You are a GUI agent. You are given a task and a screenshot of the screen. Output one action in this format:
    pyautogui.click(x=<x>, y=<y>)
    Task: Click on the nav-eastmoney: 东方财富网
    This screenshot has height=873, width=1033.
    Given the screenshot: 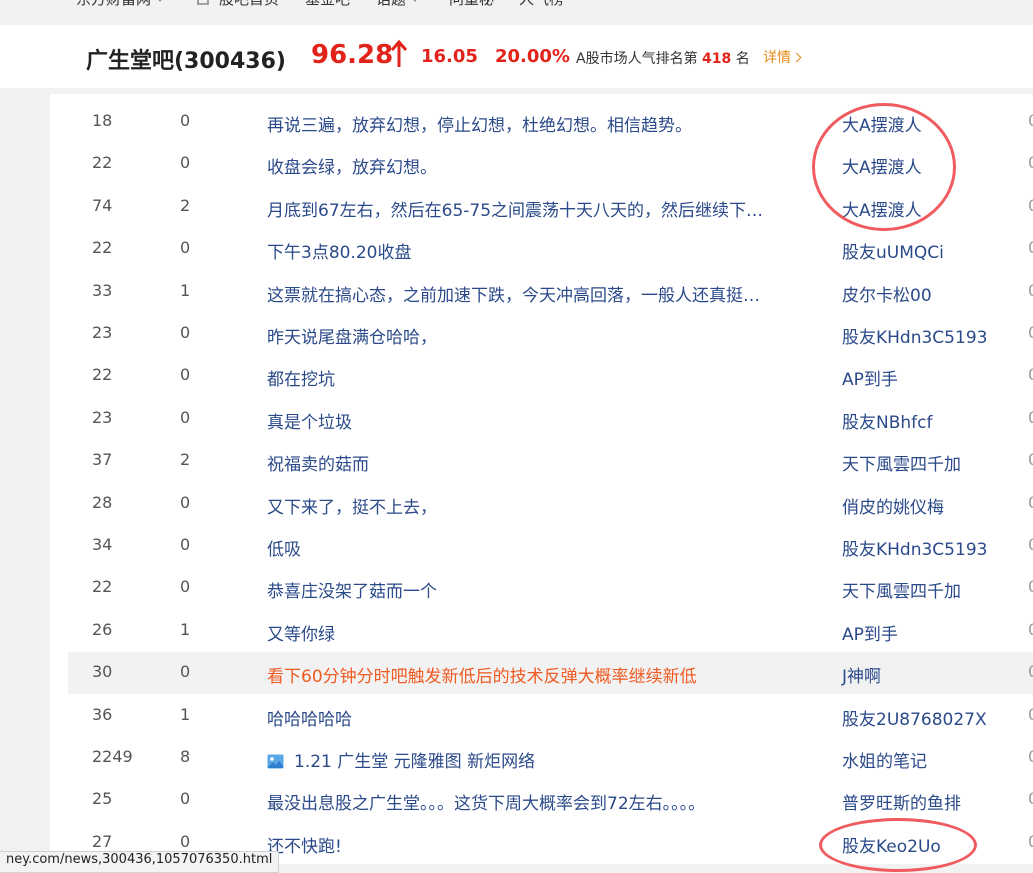 What is the action you would take?
    pyautogui.click(x=121, y=4)
    